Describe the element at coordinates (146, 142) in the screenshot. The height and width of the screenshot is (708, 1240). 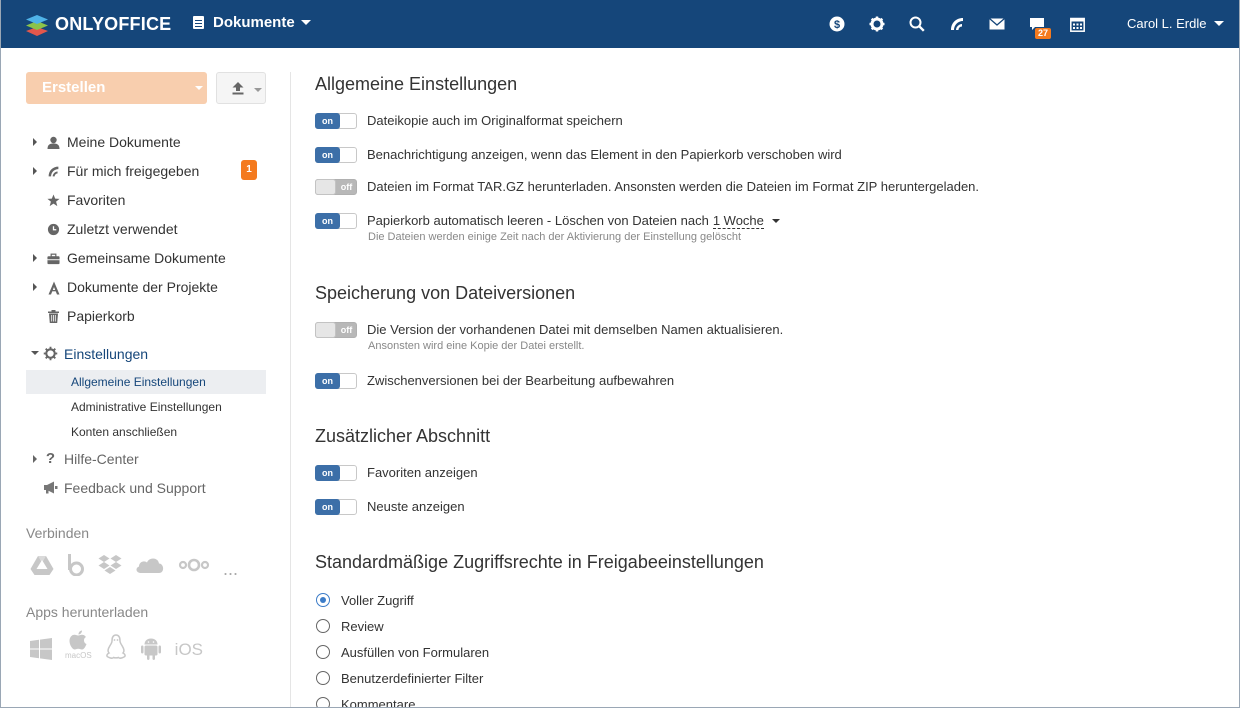
I see `sidebar-item-my-documents: Meine Dokumente` at that location.